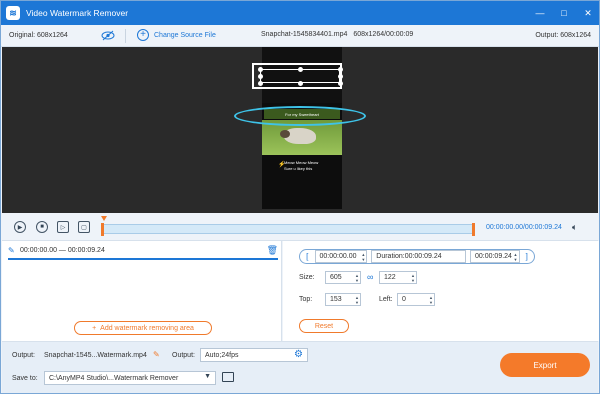 The image size is (600, 394). Describe the element at coordinates (84, 227) in the screenshot. I see `loop-icon: ▢` at that location.